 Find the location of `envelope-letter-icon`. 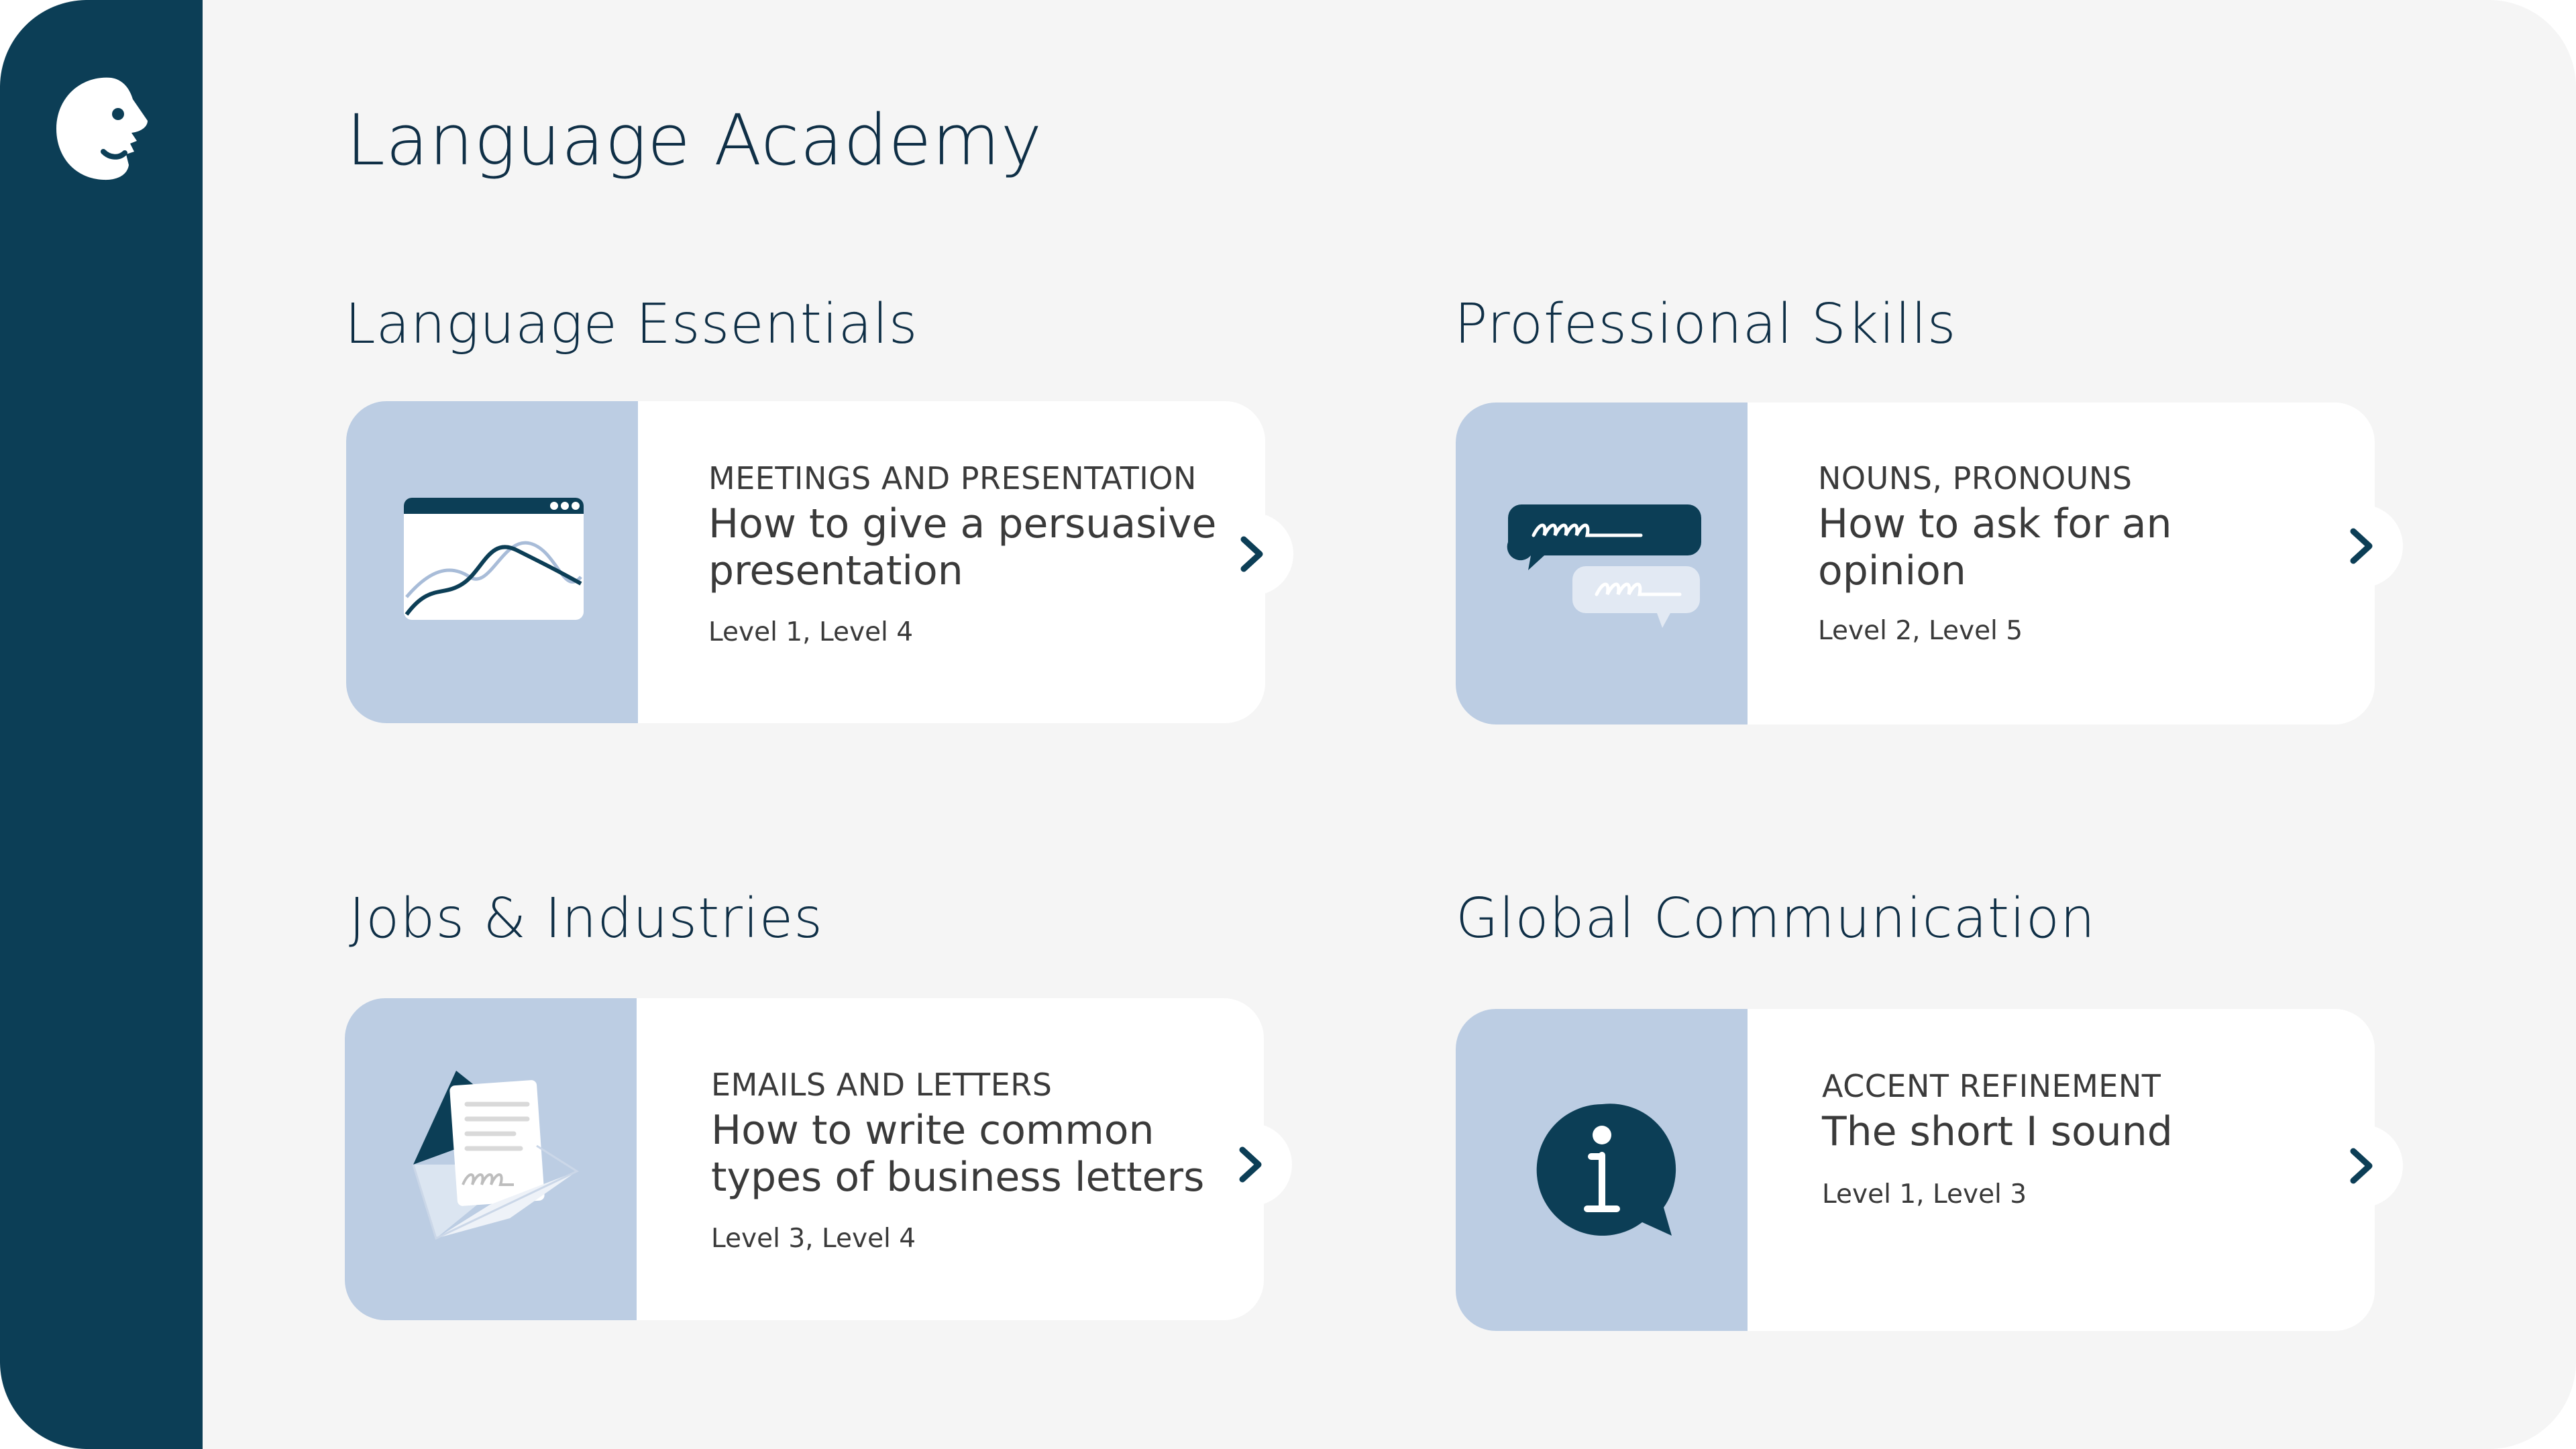

envelope-letter-icon is located at coordinates (496, 1155).